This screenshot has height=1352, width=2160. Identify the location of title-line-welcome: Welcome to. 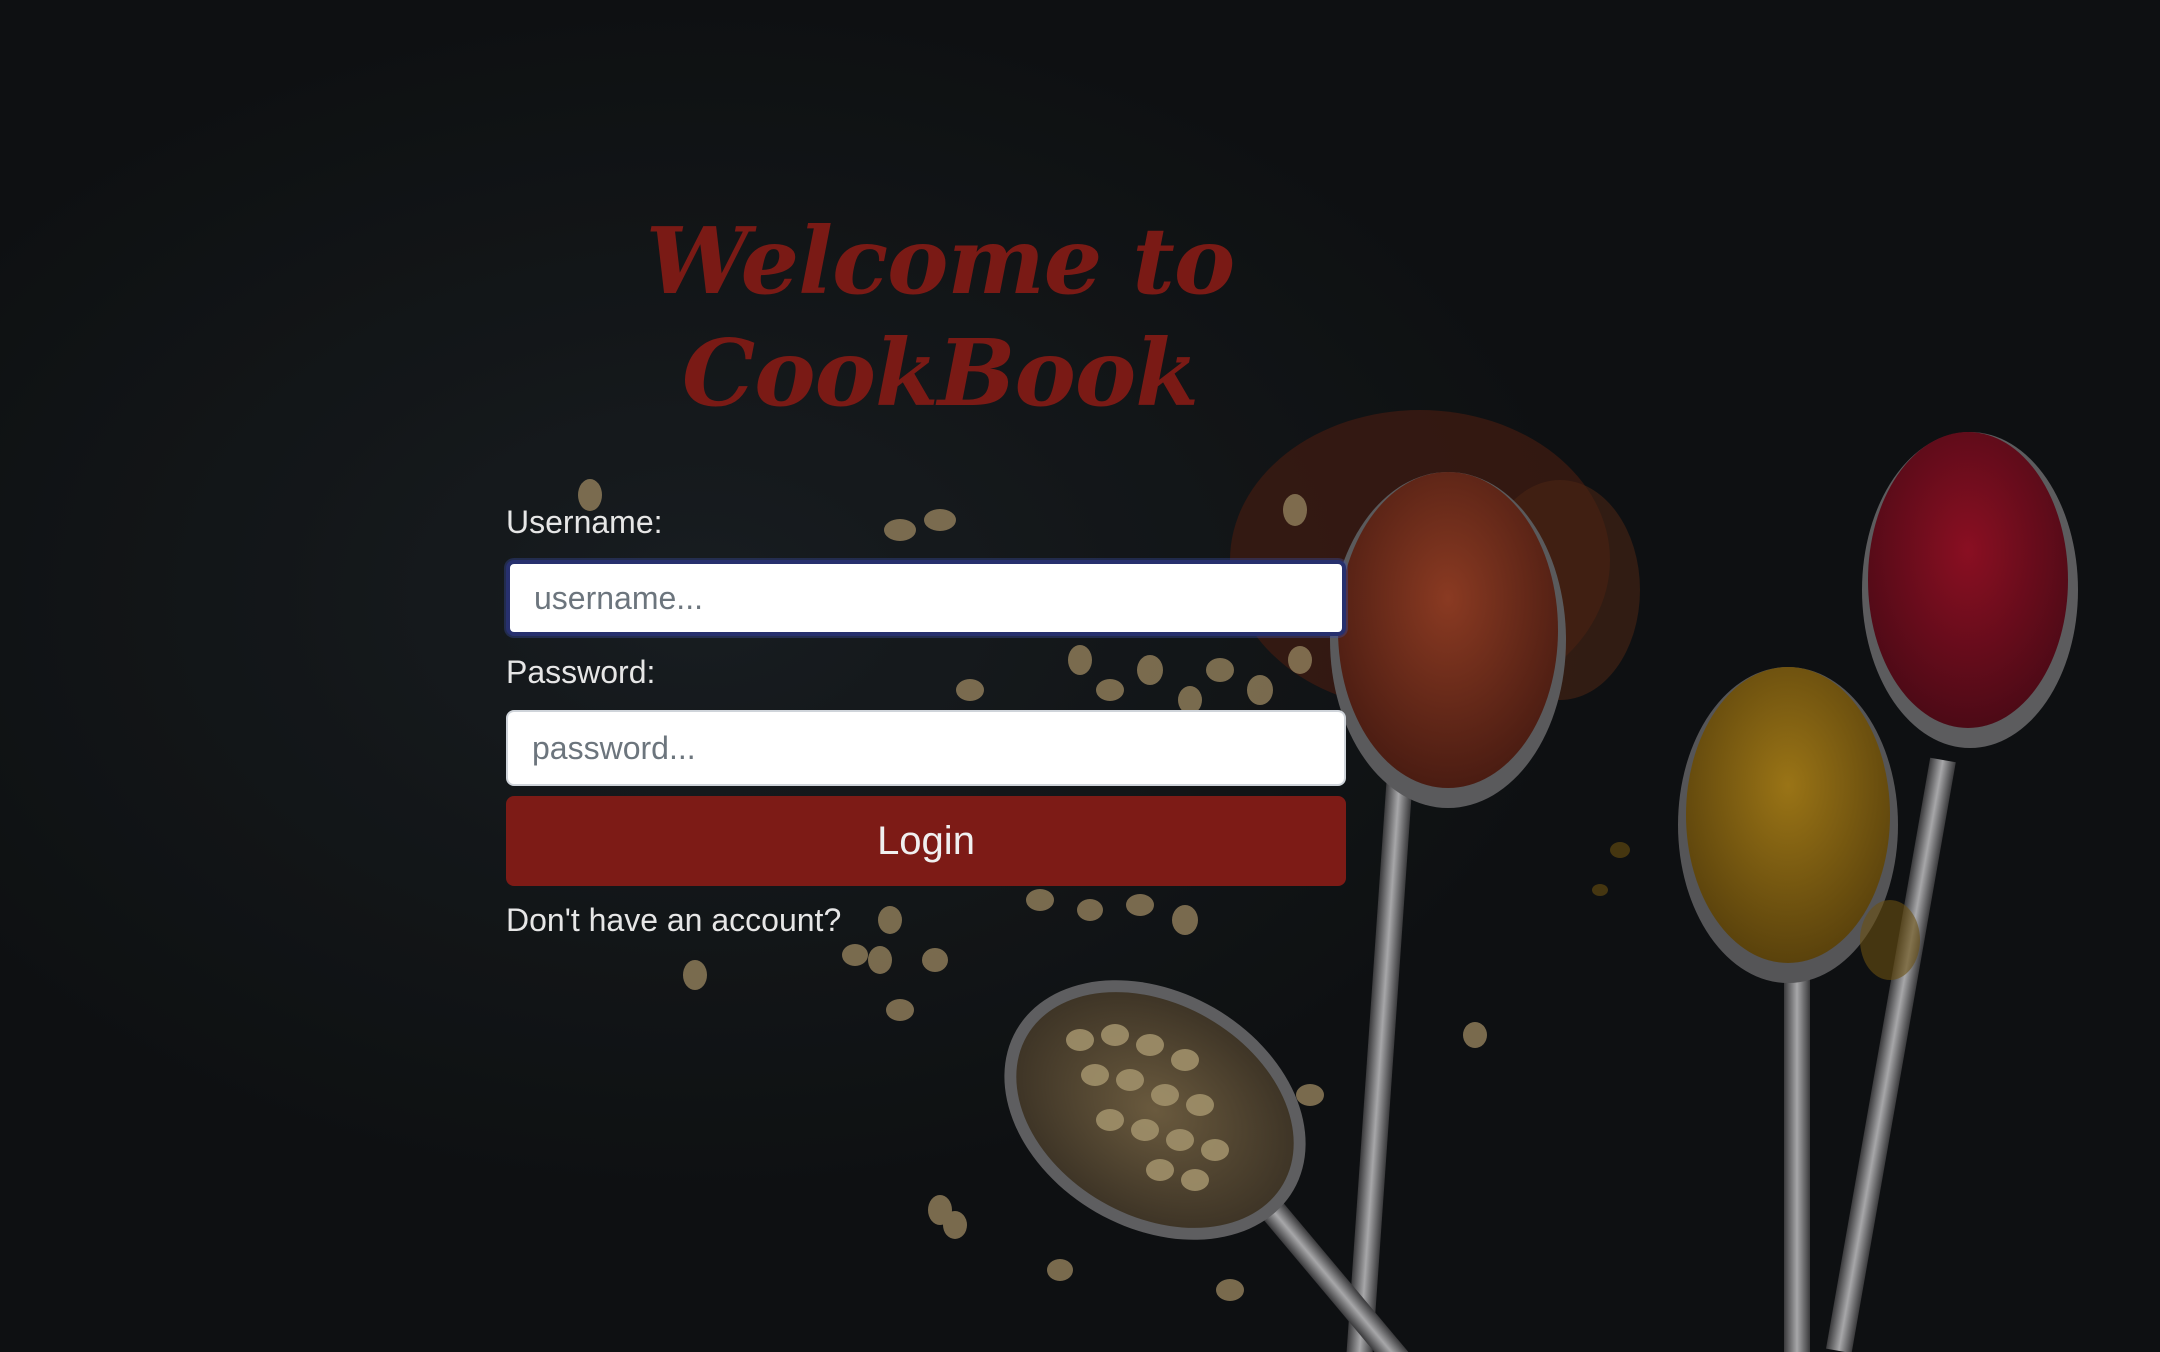
(940, 261).